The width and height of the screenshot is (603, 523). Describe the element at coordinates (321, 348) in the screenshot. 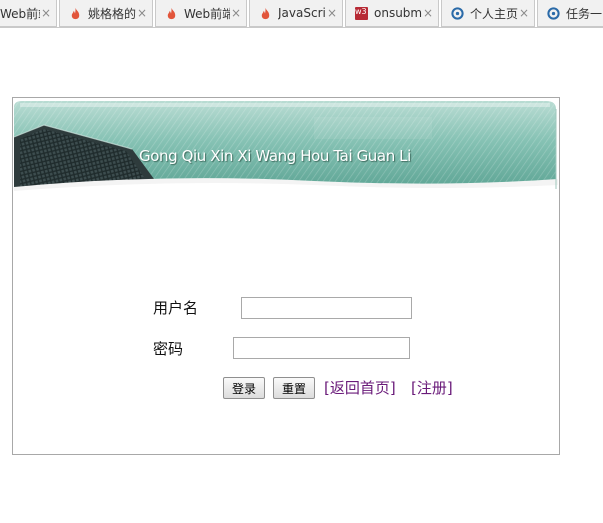

I see `password-input` at that location.